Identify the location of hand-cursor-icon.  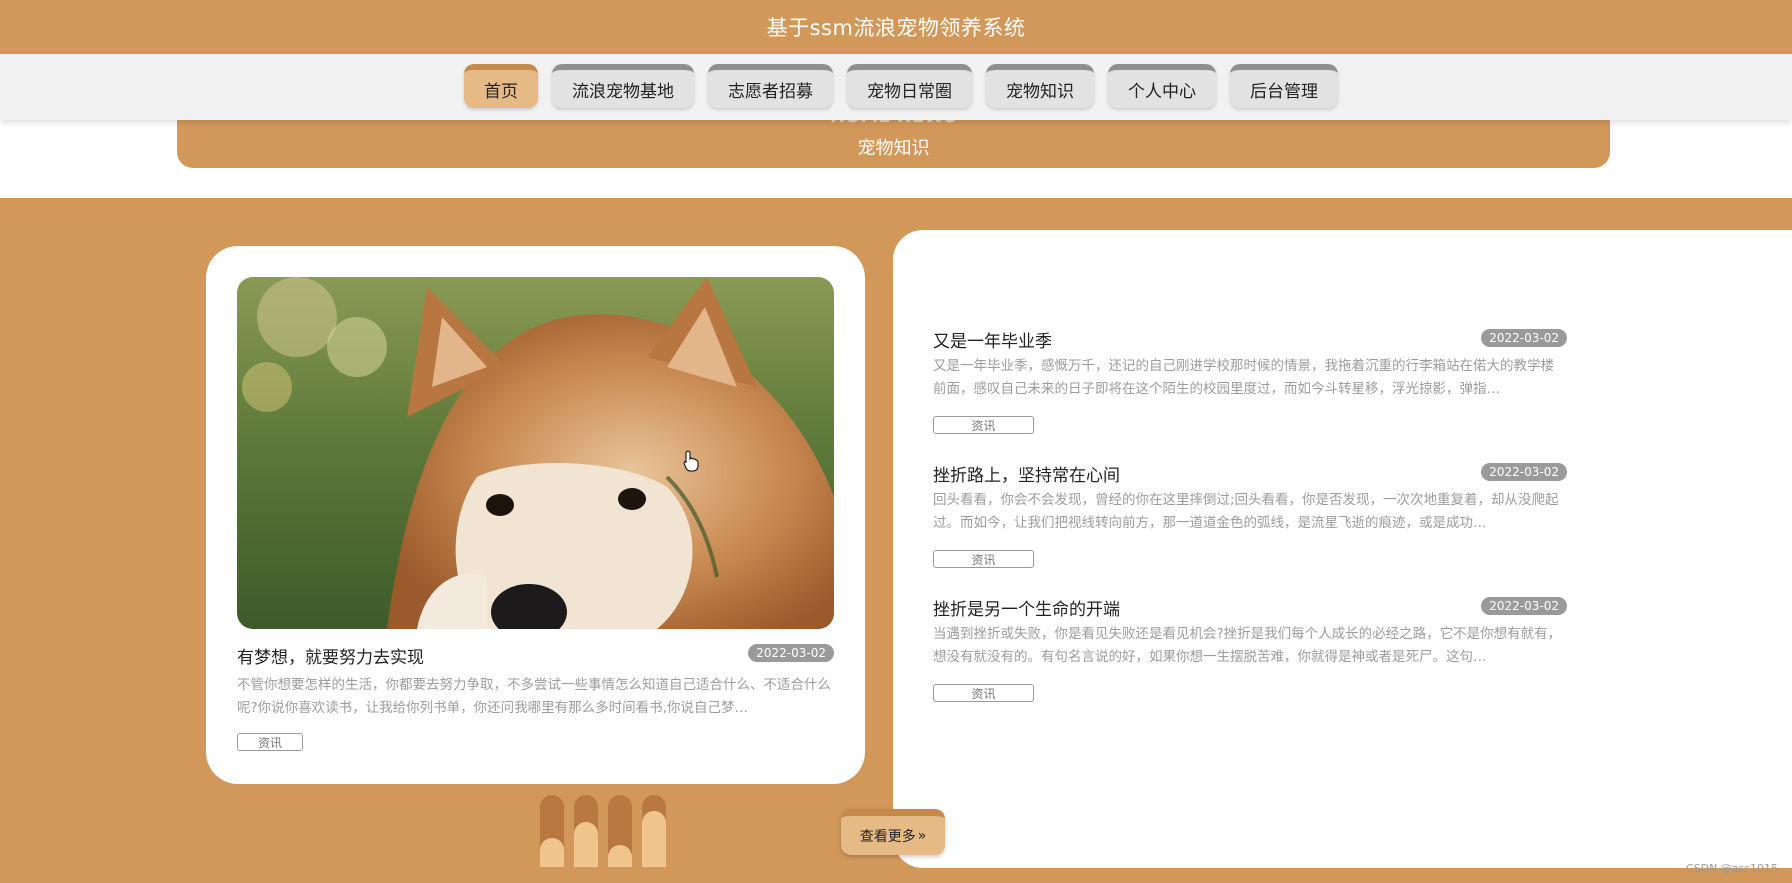
(691, 463).